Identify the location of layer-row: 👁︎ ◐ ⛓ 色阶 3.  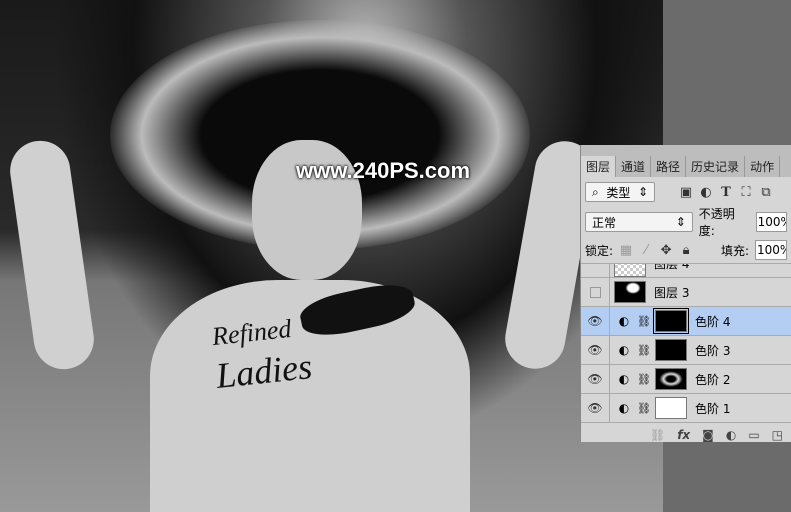
(686, 350).